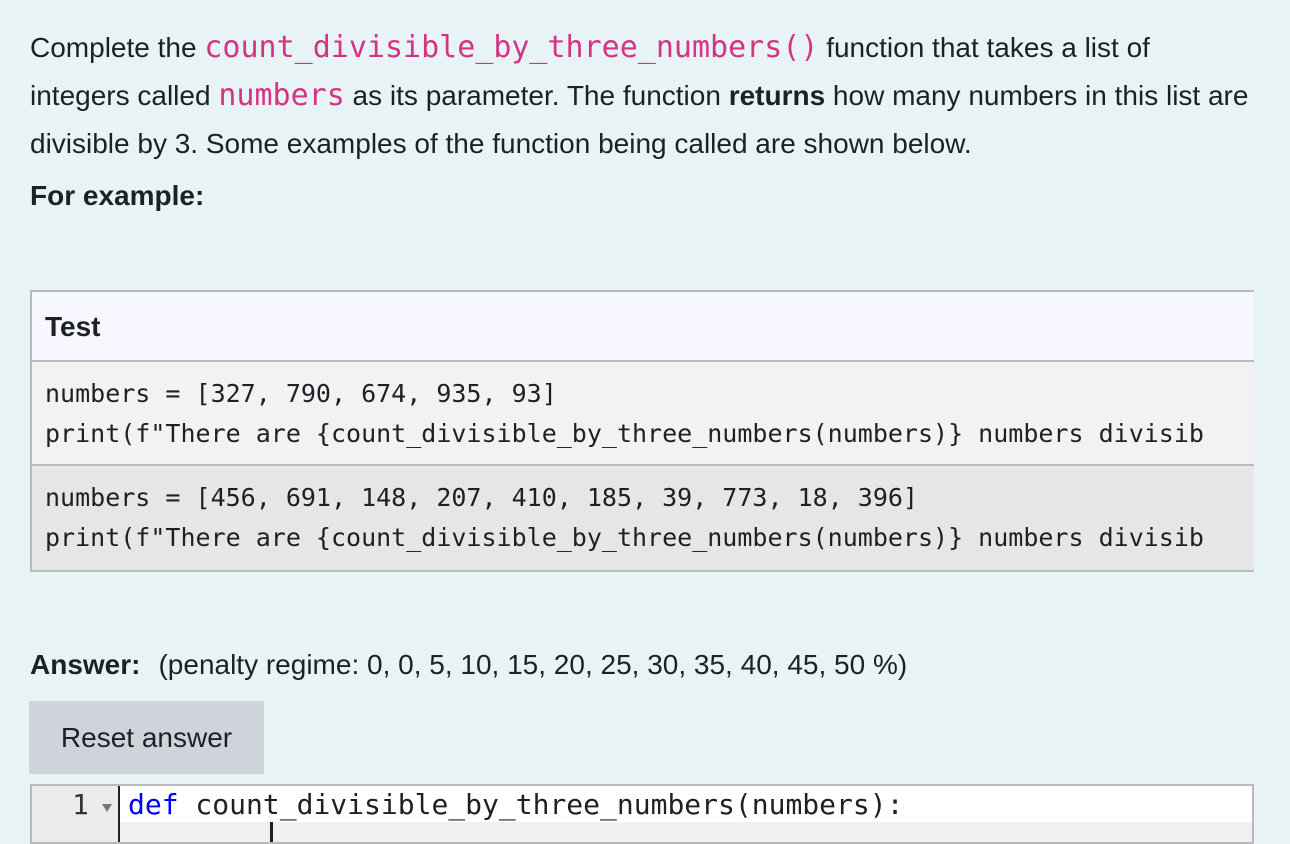 The height and width of the screenshot is (844, 1290). Describe the element at coordinates (536, 95) in the screenshot. I see `question-part3: as its parameter. The function` at that location.